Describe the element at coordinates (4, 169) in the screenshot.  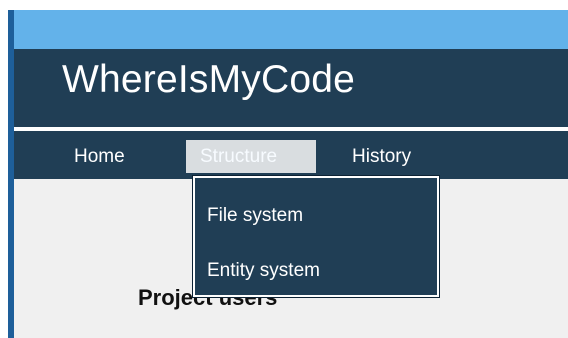
I see `window-edge` at that location.